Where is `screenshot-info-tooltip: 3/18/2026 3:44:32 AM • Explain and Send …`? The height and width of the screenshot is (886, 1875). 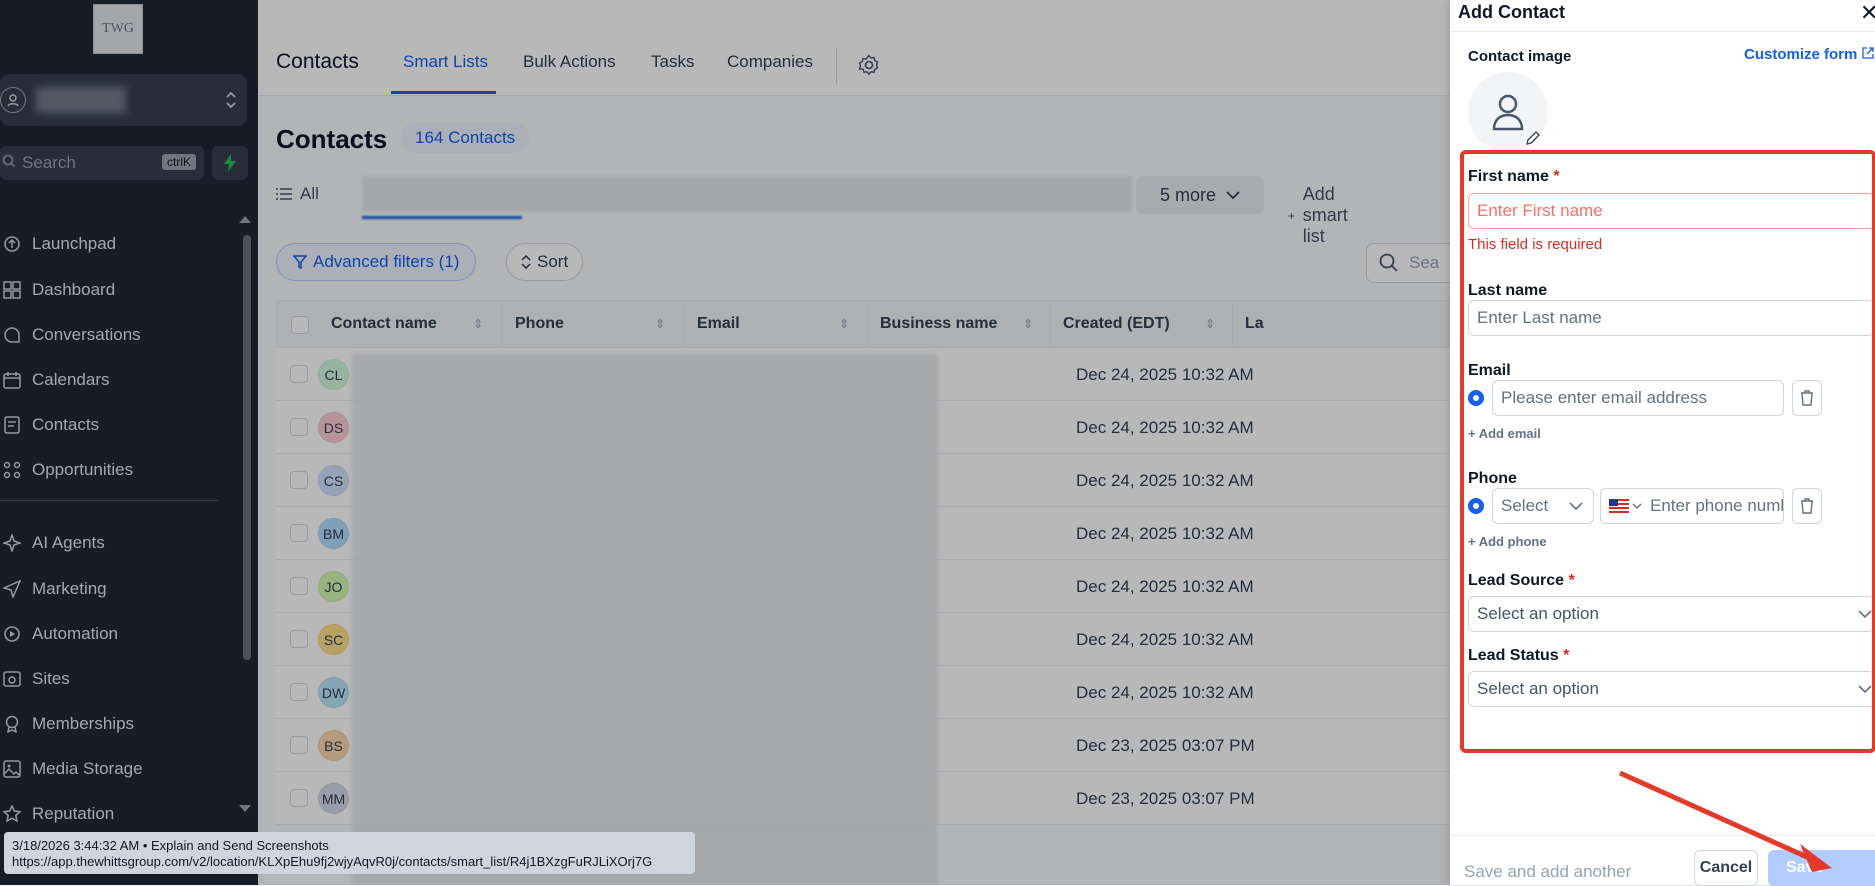
screenshot-info-tooltip: 3/18/2026 3:44:32 AM • Explain and Send … is located at coordinates (349, 853).